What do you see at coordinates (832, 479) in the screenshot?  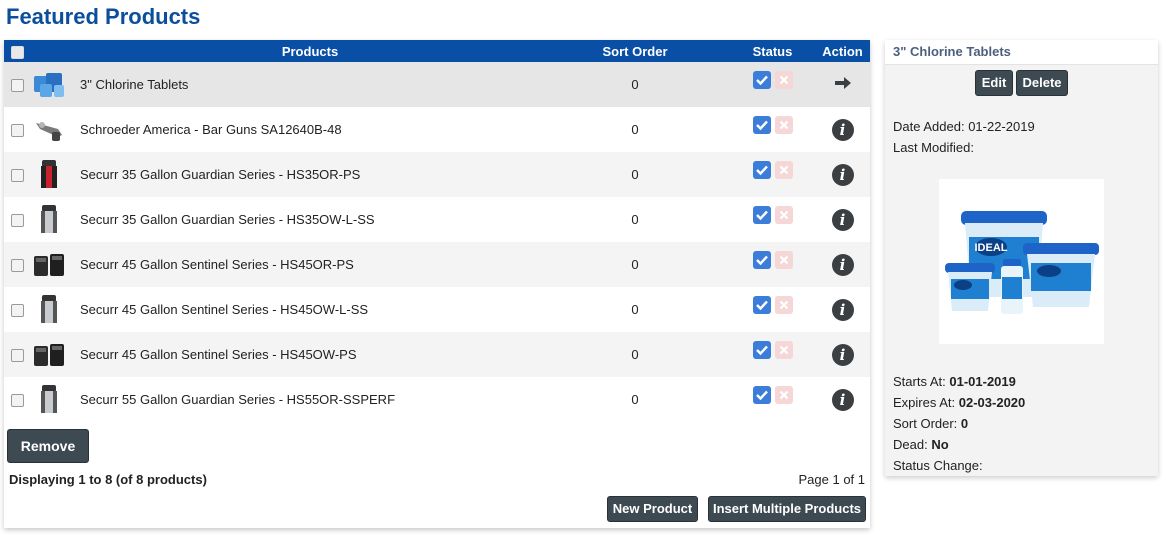 I see `page-indicator: Page 1 of 1` at bounding box center [832, 479].